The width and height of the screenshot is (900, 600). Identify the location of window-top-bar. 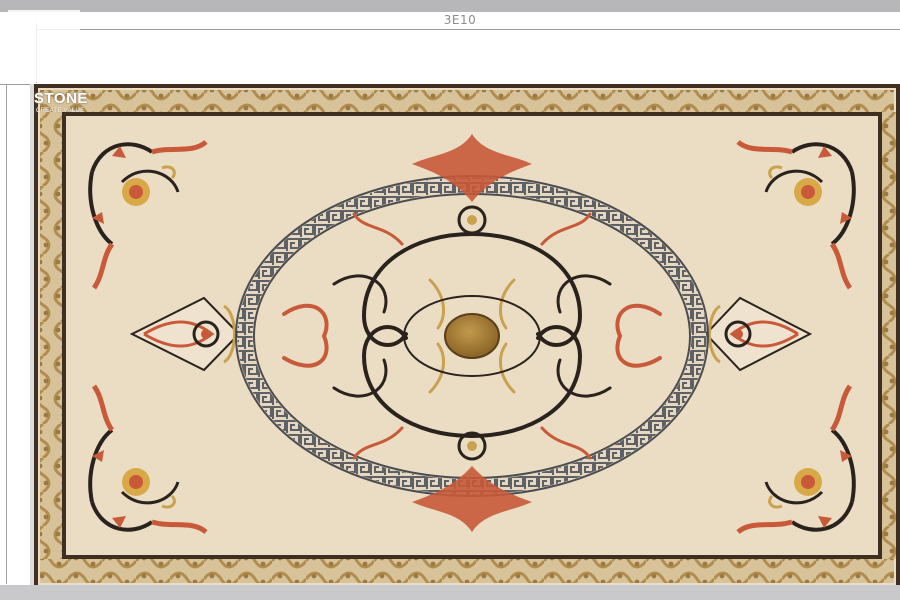
(450, 6).